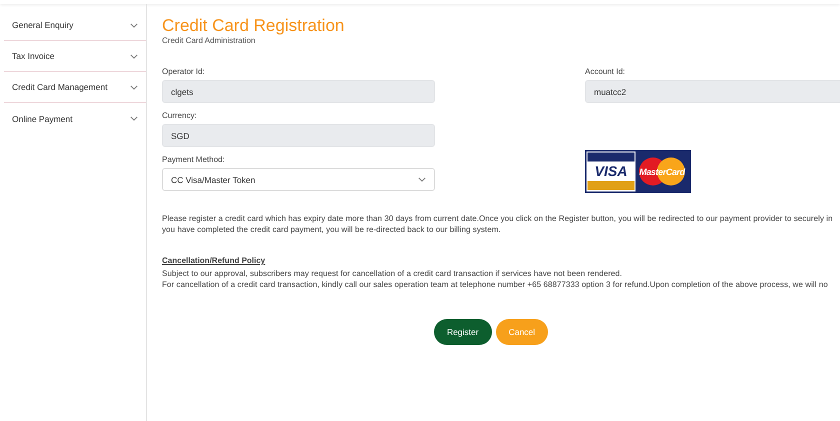 The image size is (840, 421). What do you see at coordinates (712, 91) in the screenshot?
I see `input-field: muatcc2` at bounding box center [712, 91].